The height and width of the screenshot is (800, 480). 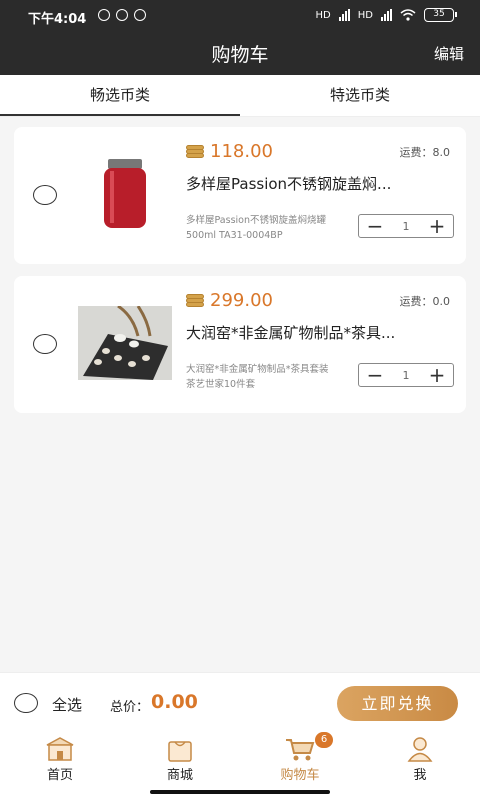 What do you see at coordinates (449, 53) in the screenshot?
I see `edit-button: 编辑` at bounding box center [449, 53].